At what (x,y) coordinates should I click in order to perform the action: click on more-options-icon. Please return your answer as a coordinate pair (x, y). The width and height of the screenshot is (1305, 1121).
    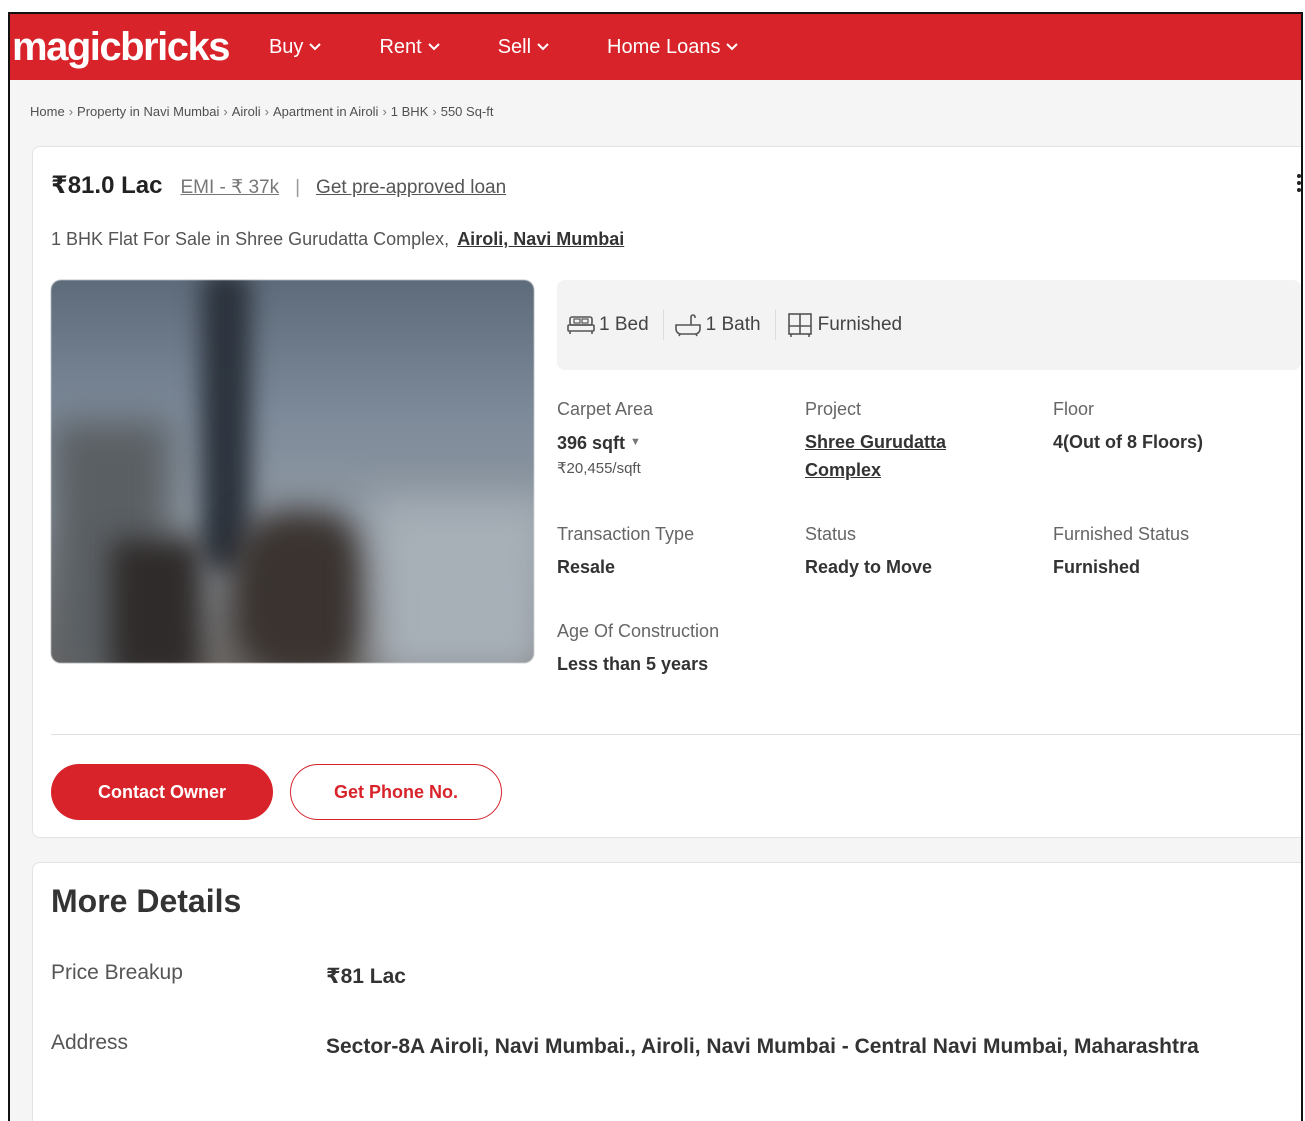
    Looking at the image, I should click on (1299, 183).